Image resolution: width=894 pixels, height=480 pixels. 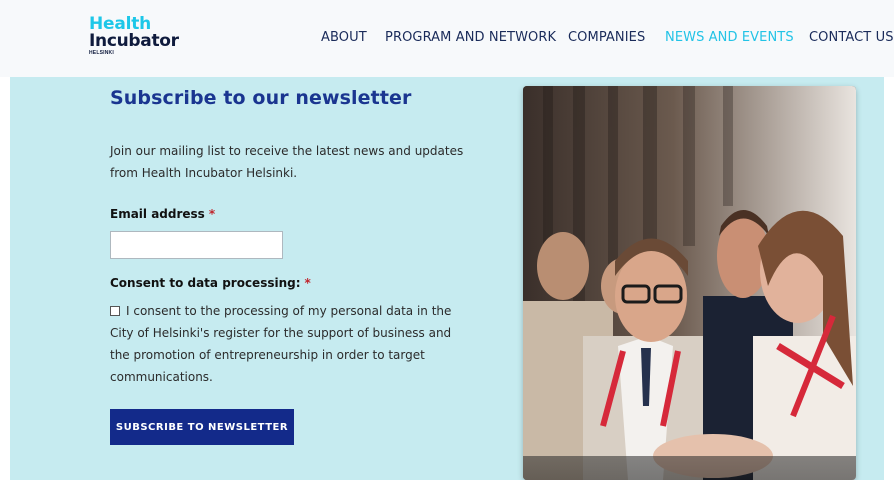 I want to click on nav-item-companies: COMPANIES, so click(x=606, y=37).